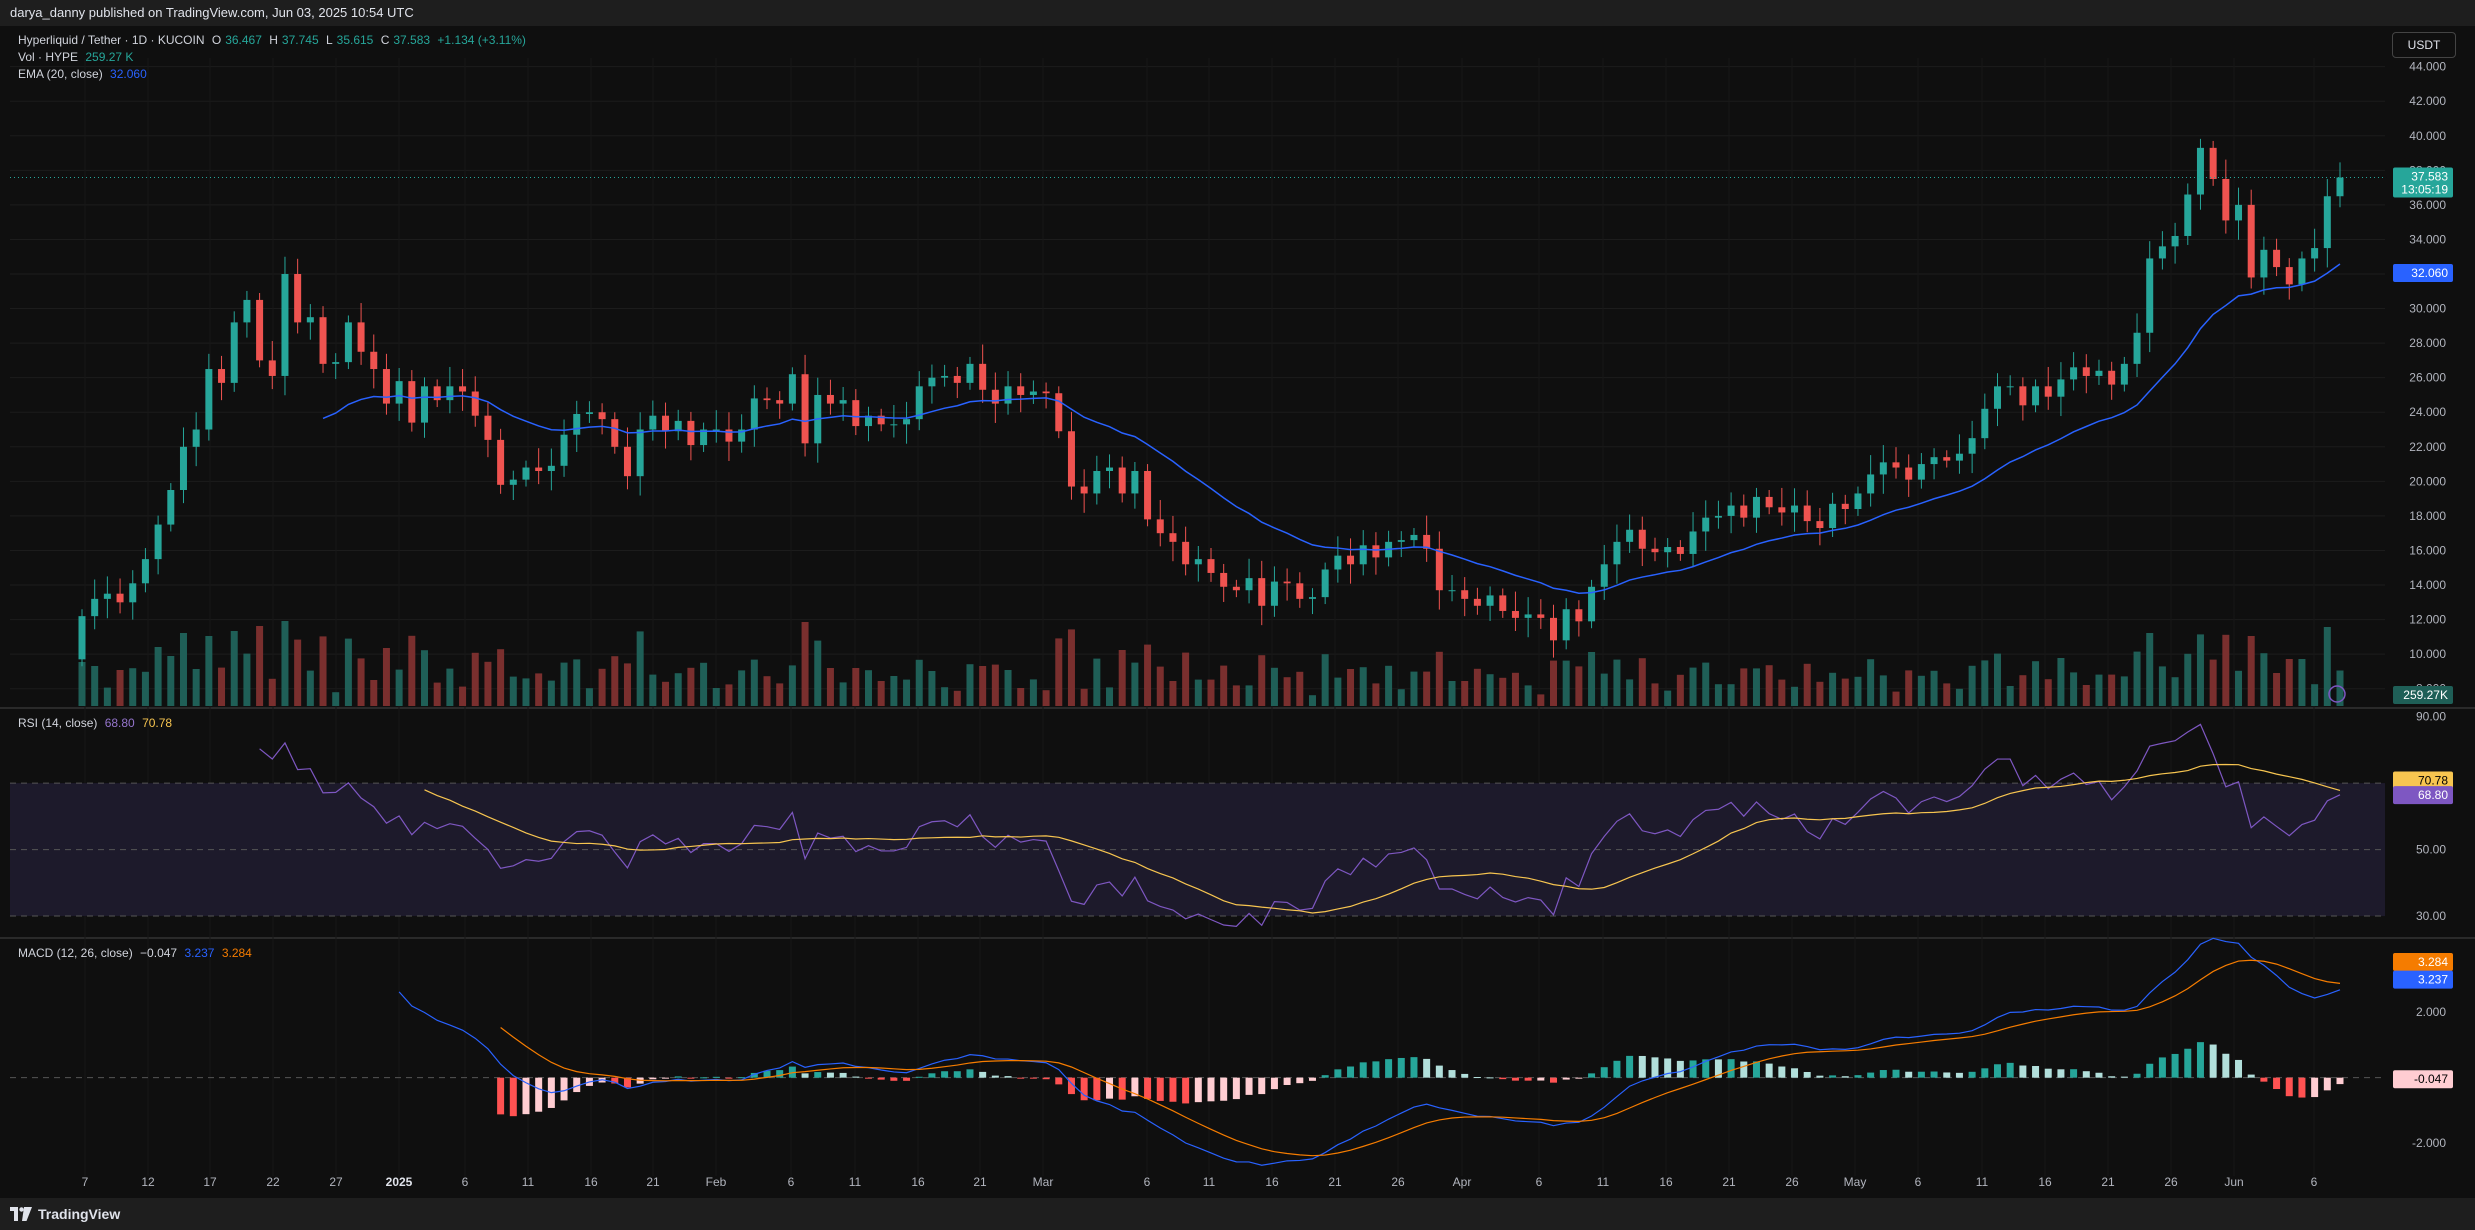 The image size is (2475, 1230). Describe the element at coordinates (329, 40) in the screenshot. I see `low-label: L` at that location.